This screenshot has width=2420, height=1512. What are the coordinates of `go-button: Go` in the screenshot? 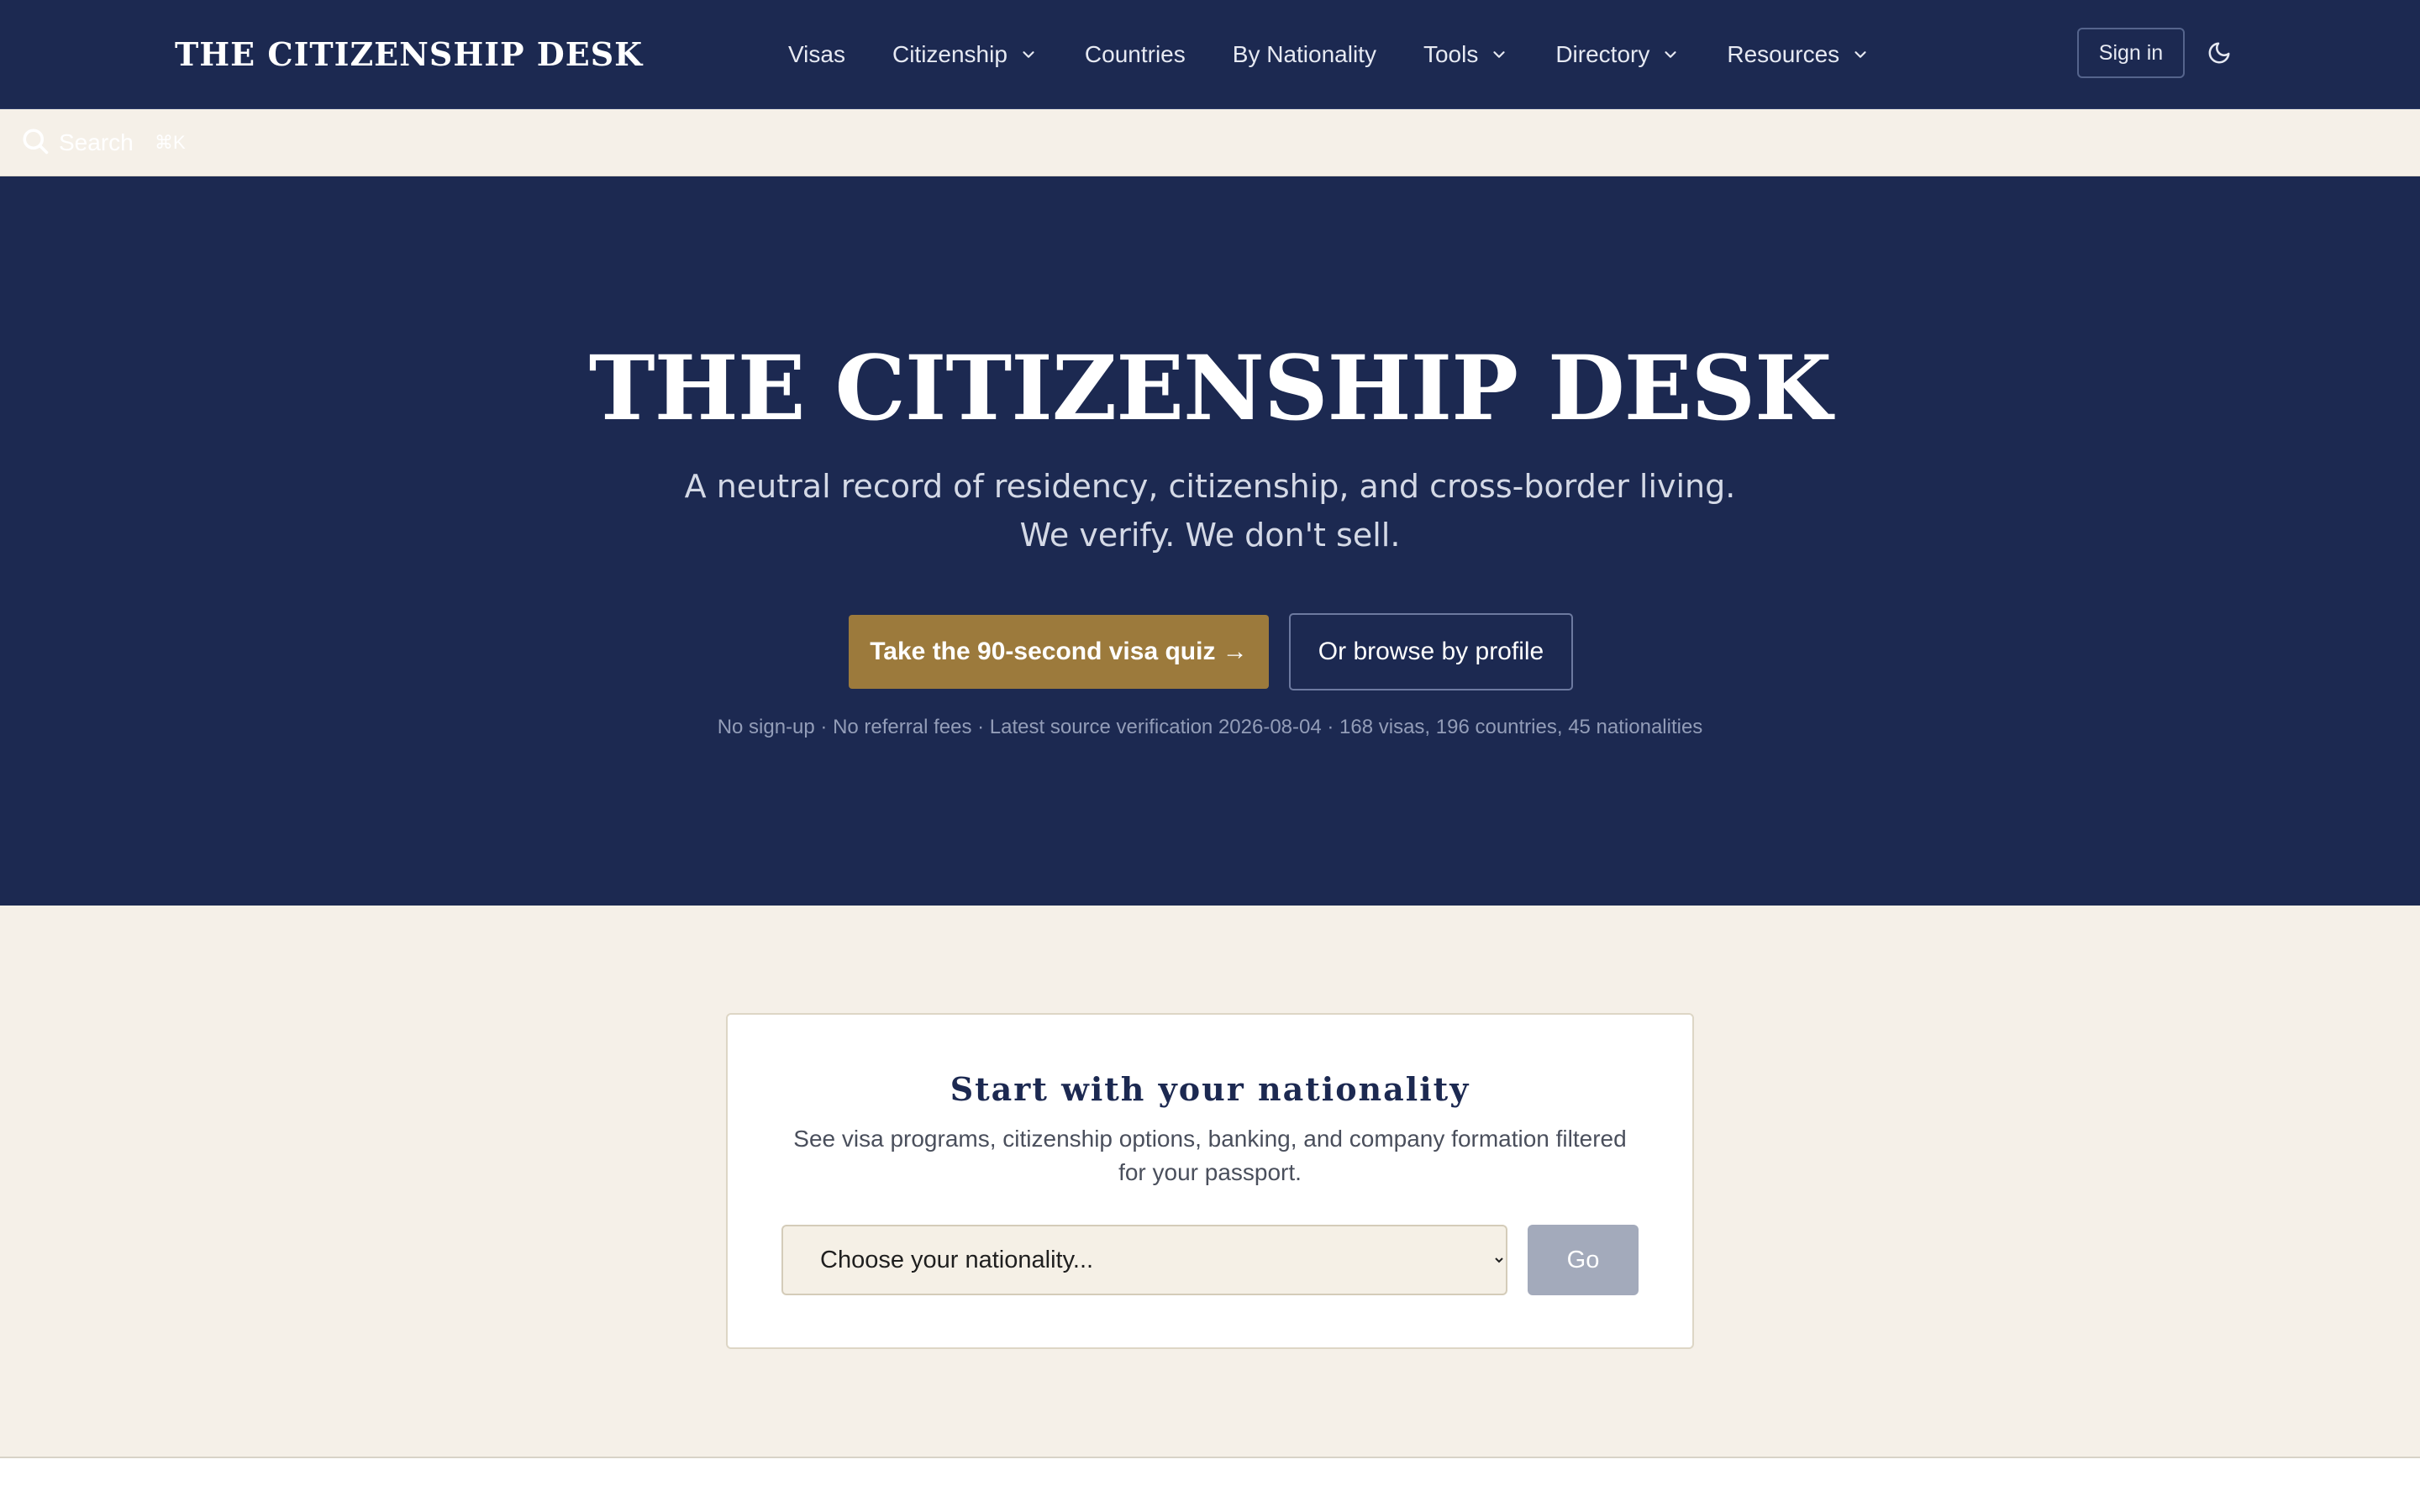 It's located at (1584, 1260).